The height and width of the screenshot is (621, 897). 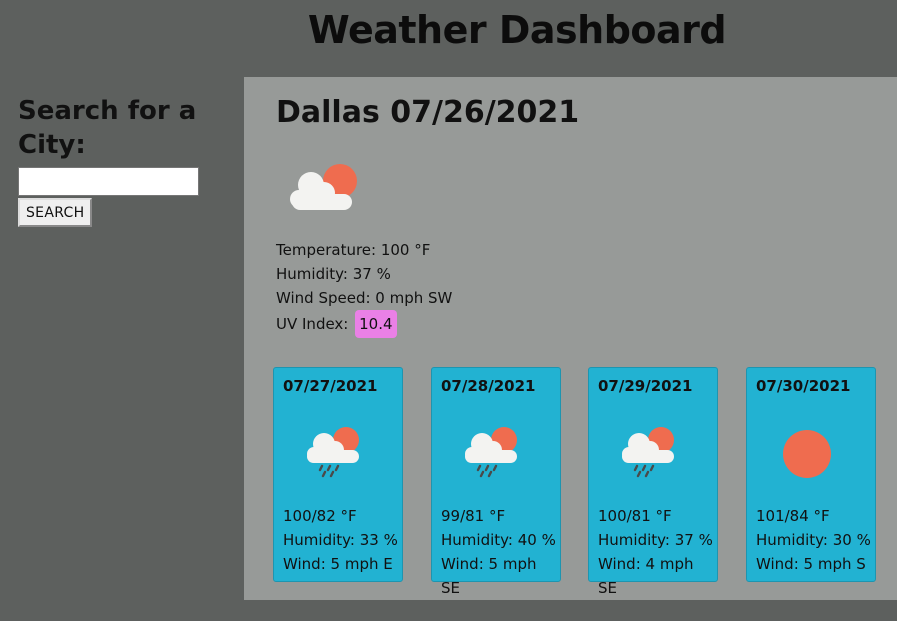 What do you see at coordinates (428, 112) in the screenshot?
I see `city-date-heading: Dallas 07/26/2021` at bounding box center [428, 112].